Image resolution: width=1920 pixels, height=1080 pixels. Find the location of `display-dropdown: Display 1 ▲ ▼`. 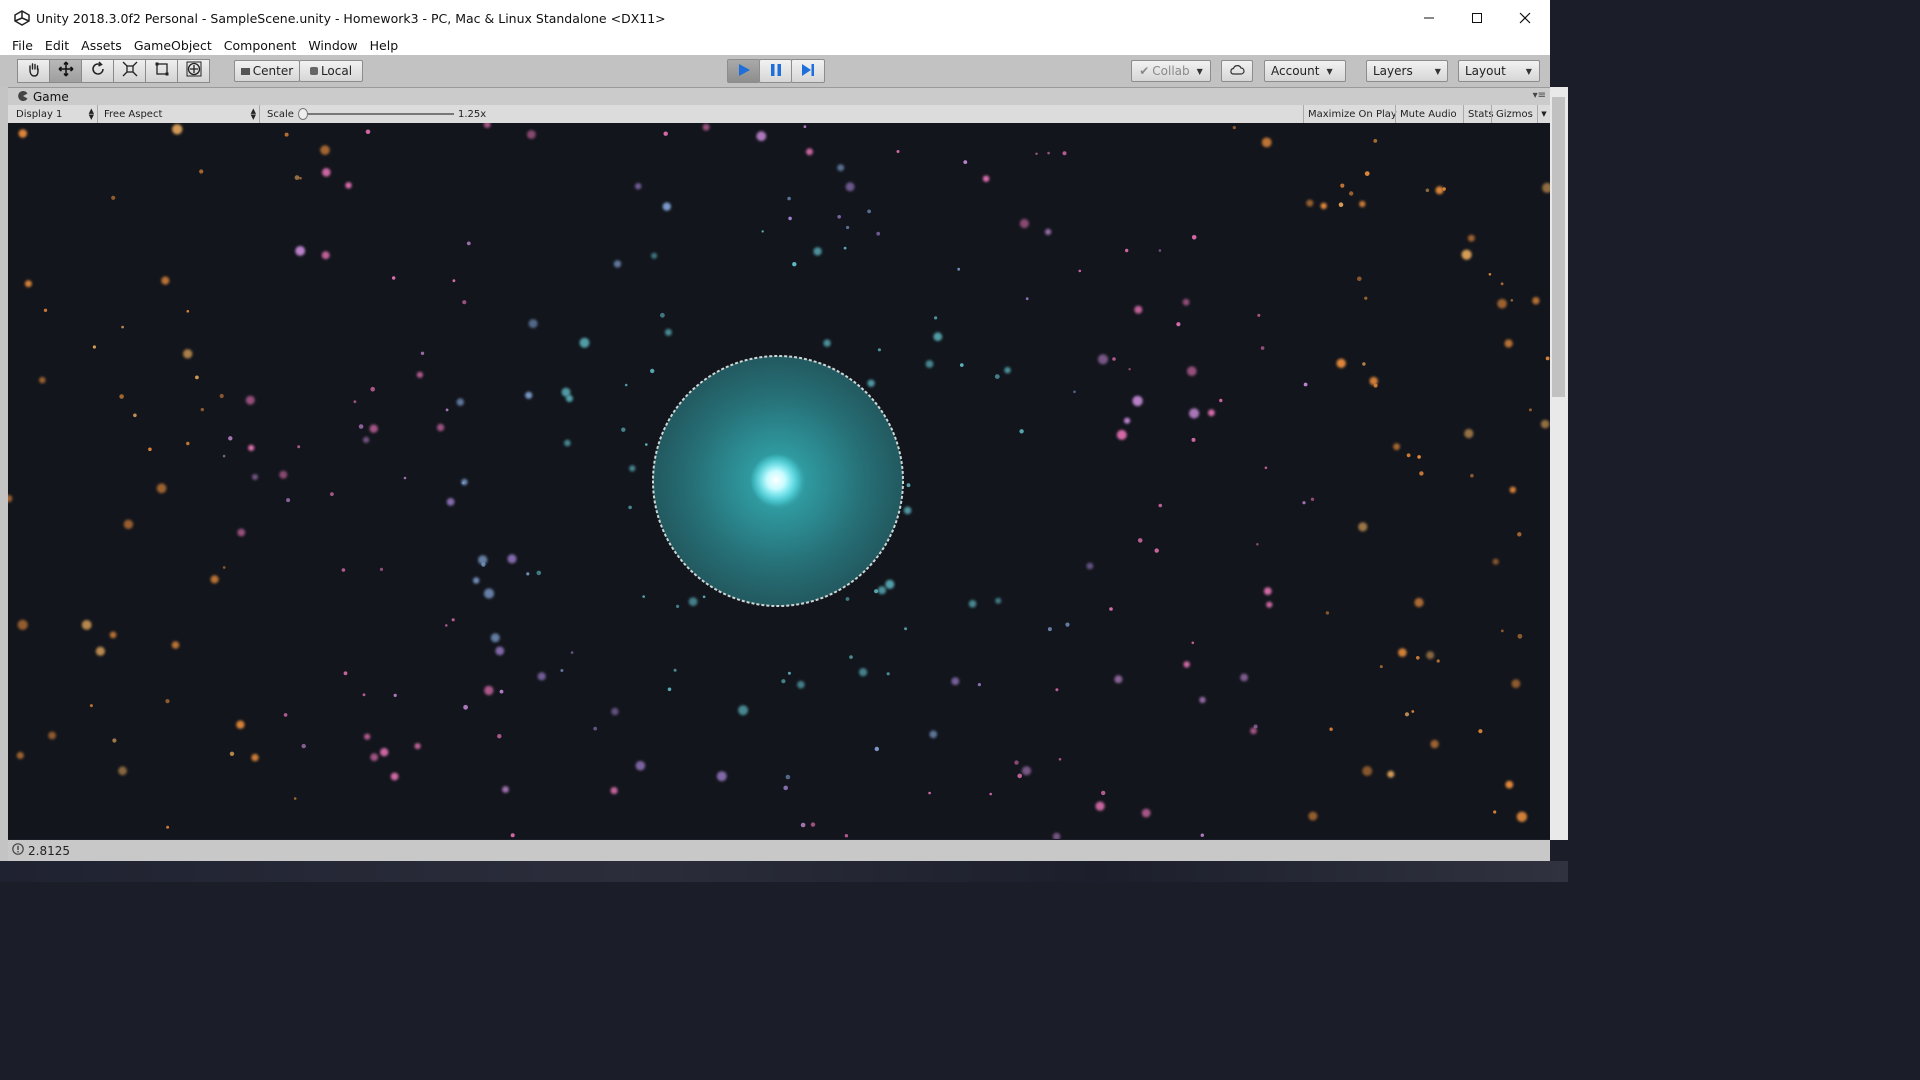

display-dropdown: Display 1 ▲ ▼ is located at coordinates (53, 114).